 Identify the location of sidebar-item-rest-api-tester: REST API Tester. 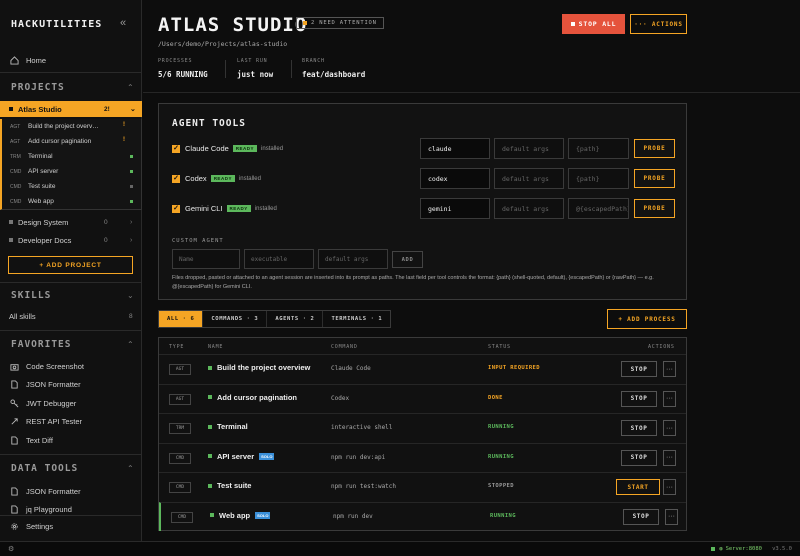
(71, 421).